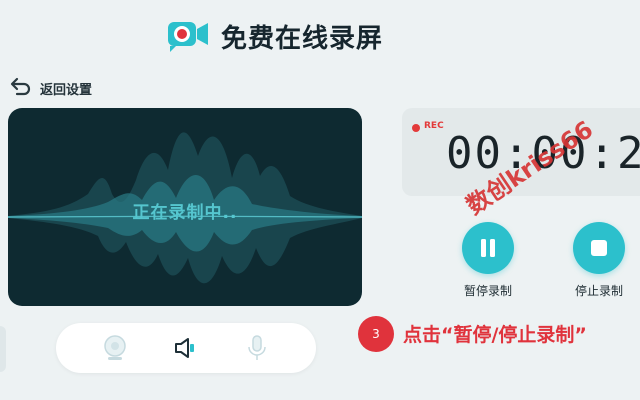 The image size is (640, 400). I want to click on stop-button, so click(599, 248).